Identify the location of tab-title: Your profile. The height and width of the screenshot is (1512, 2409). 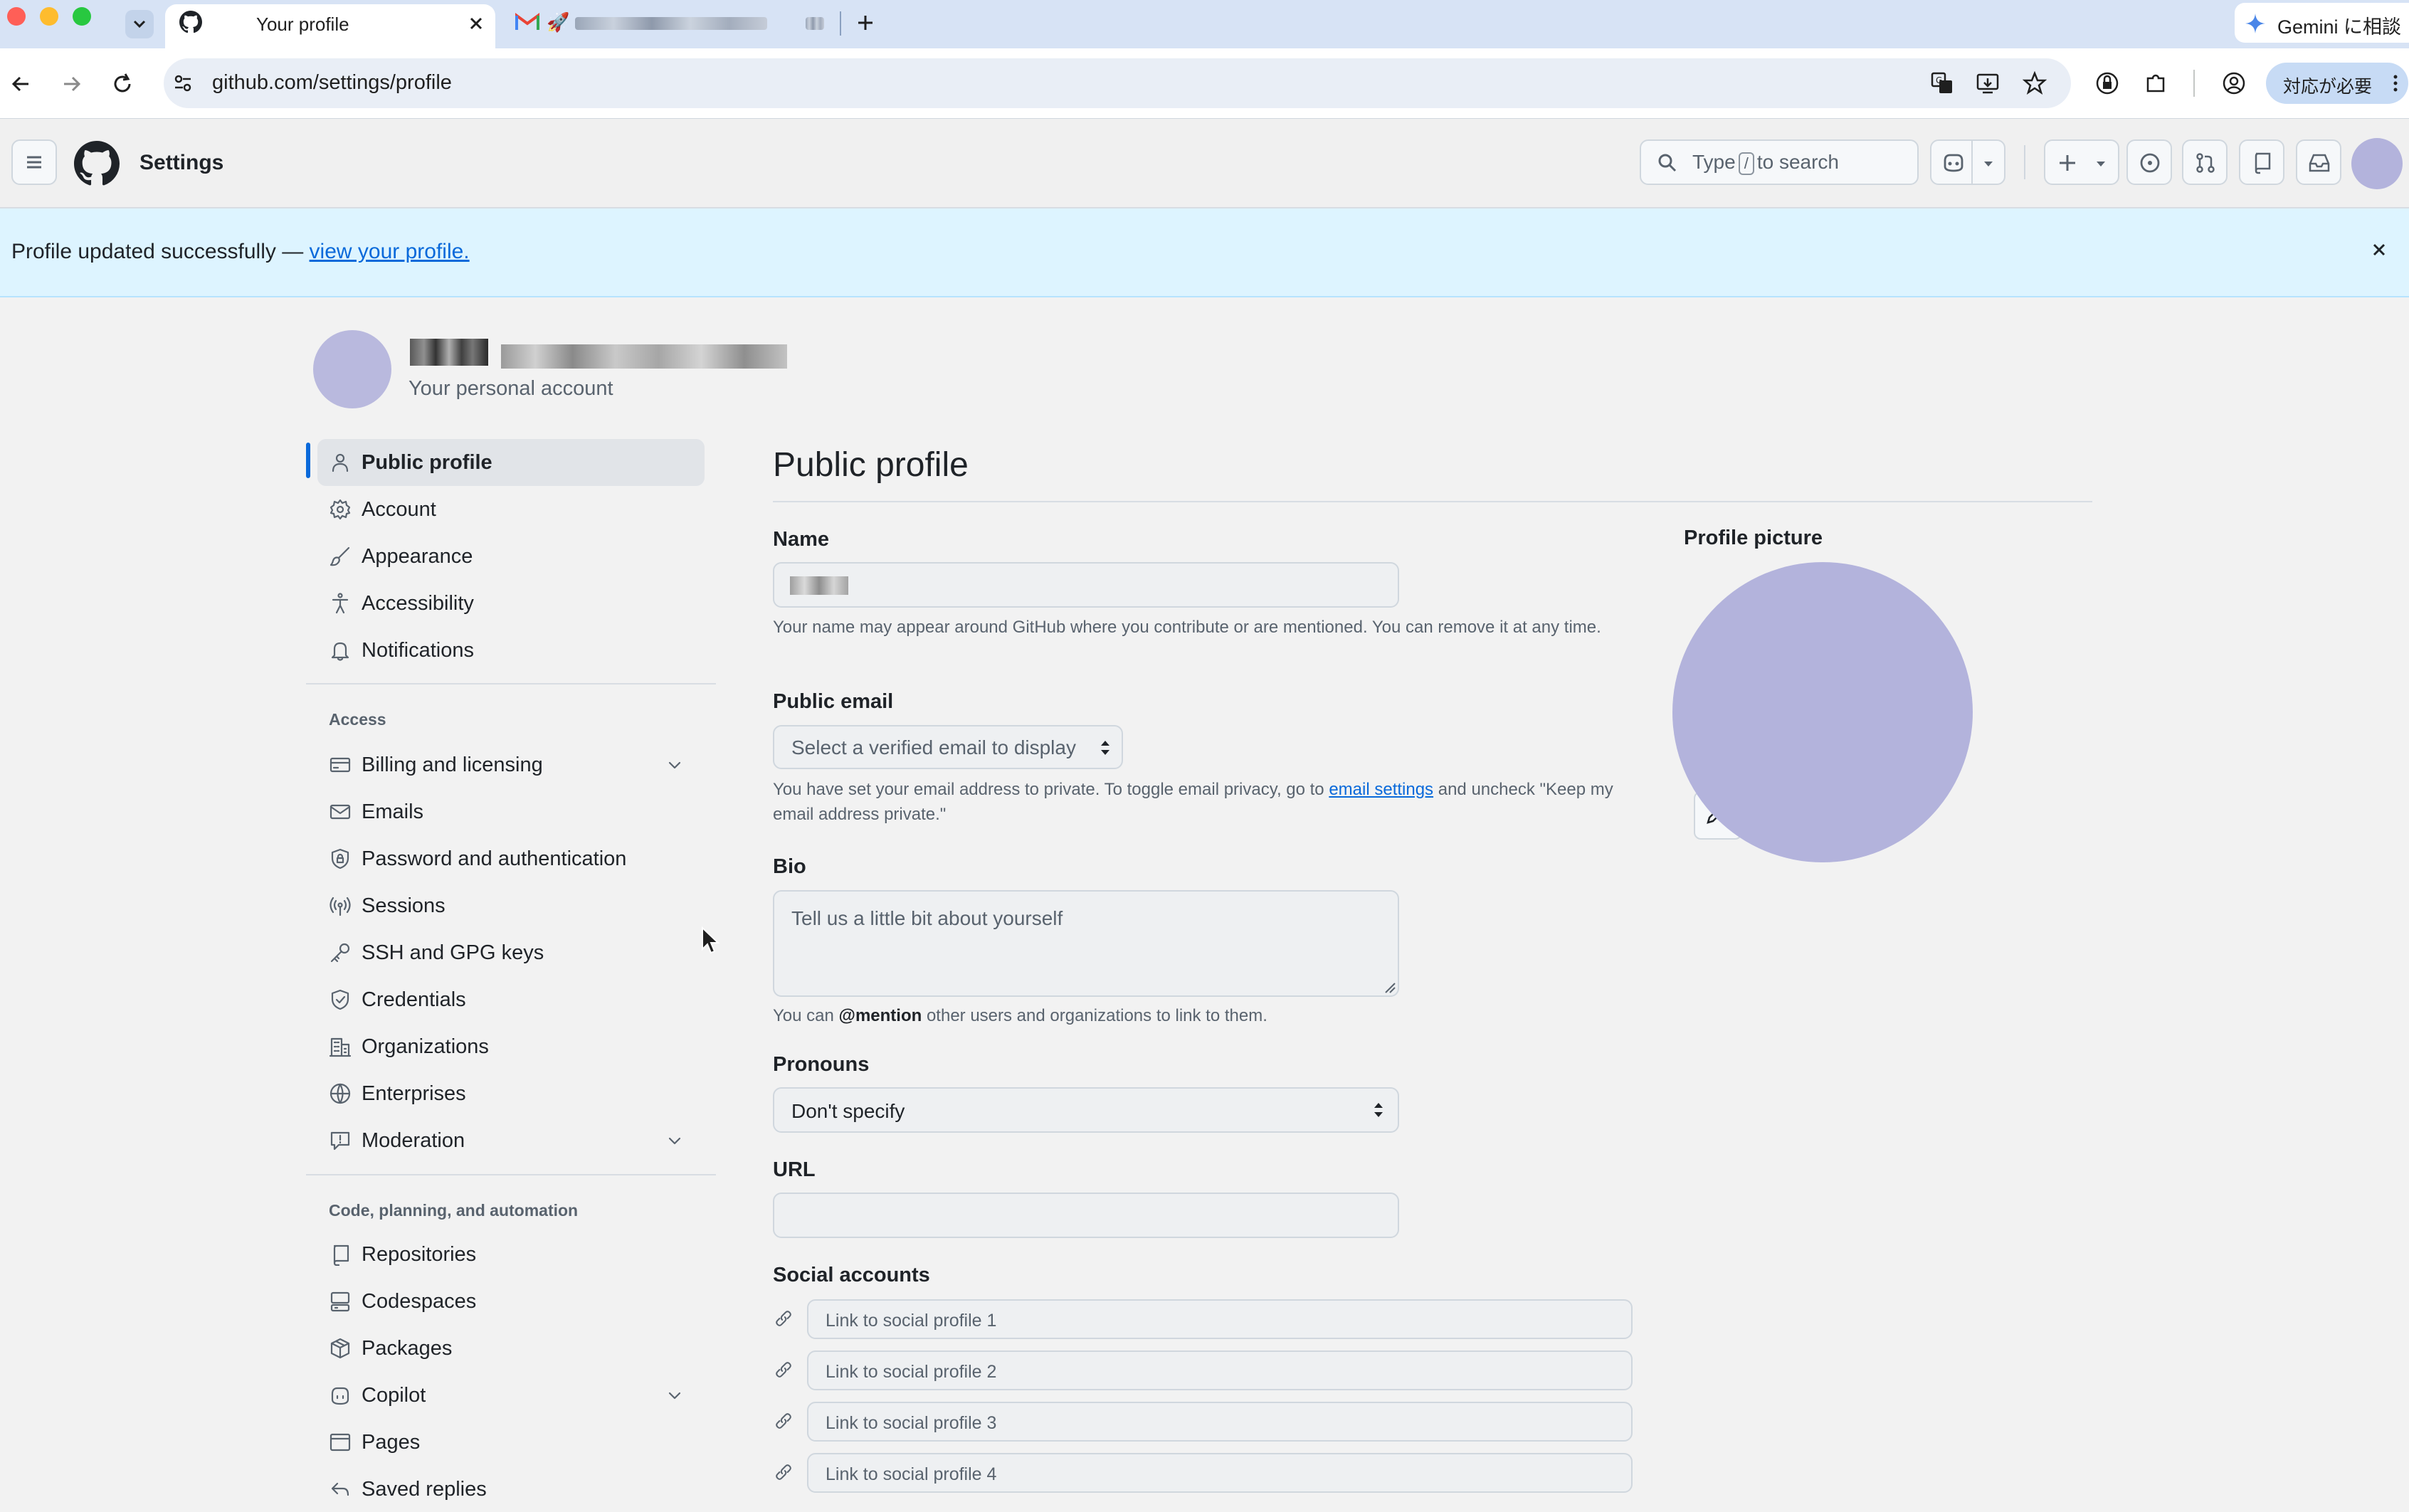
(302, 24).